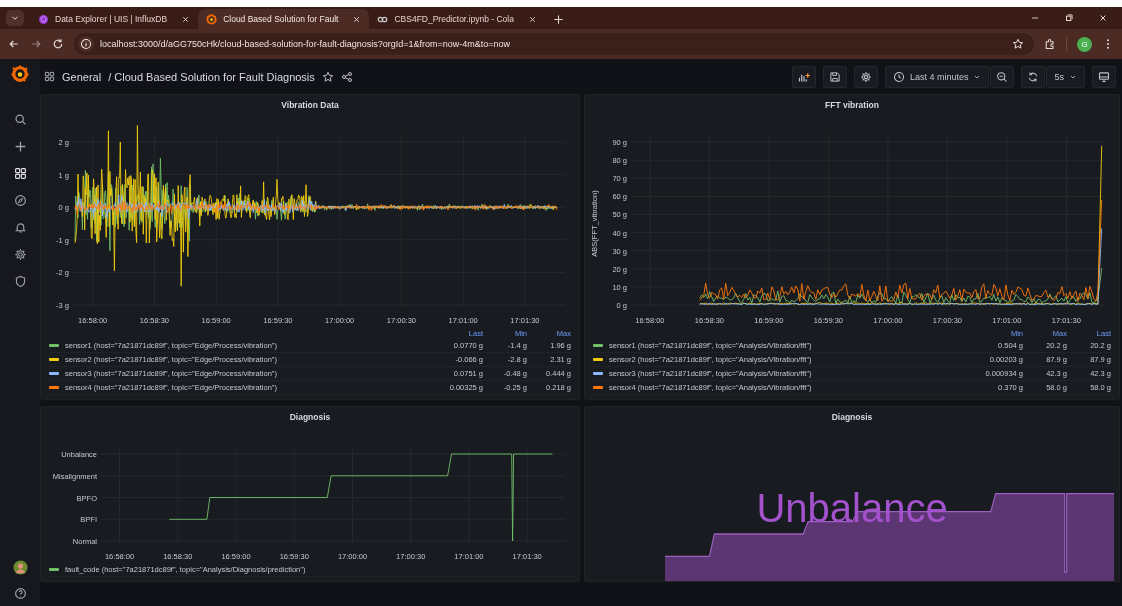  Describe the element at coordinates (898, 76) in the screenshot. I see `clock-icon` at that location.